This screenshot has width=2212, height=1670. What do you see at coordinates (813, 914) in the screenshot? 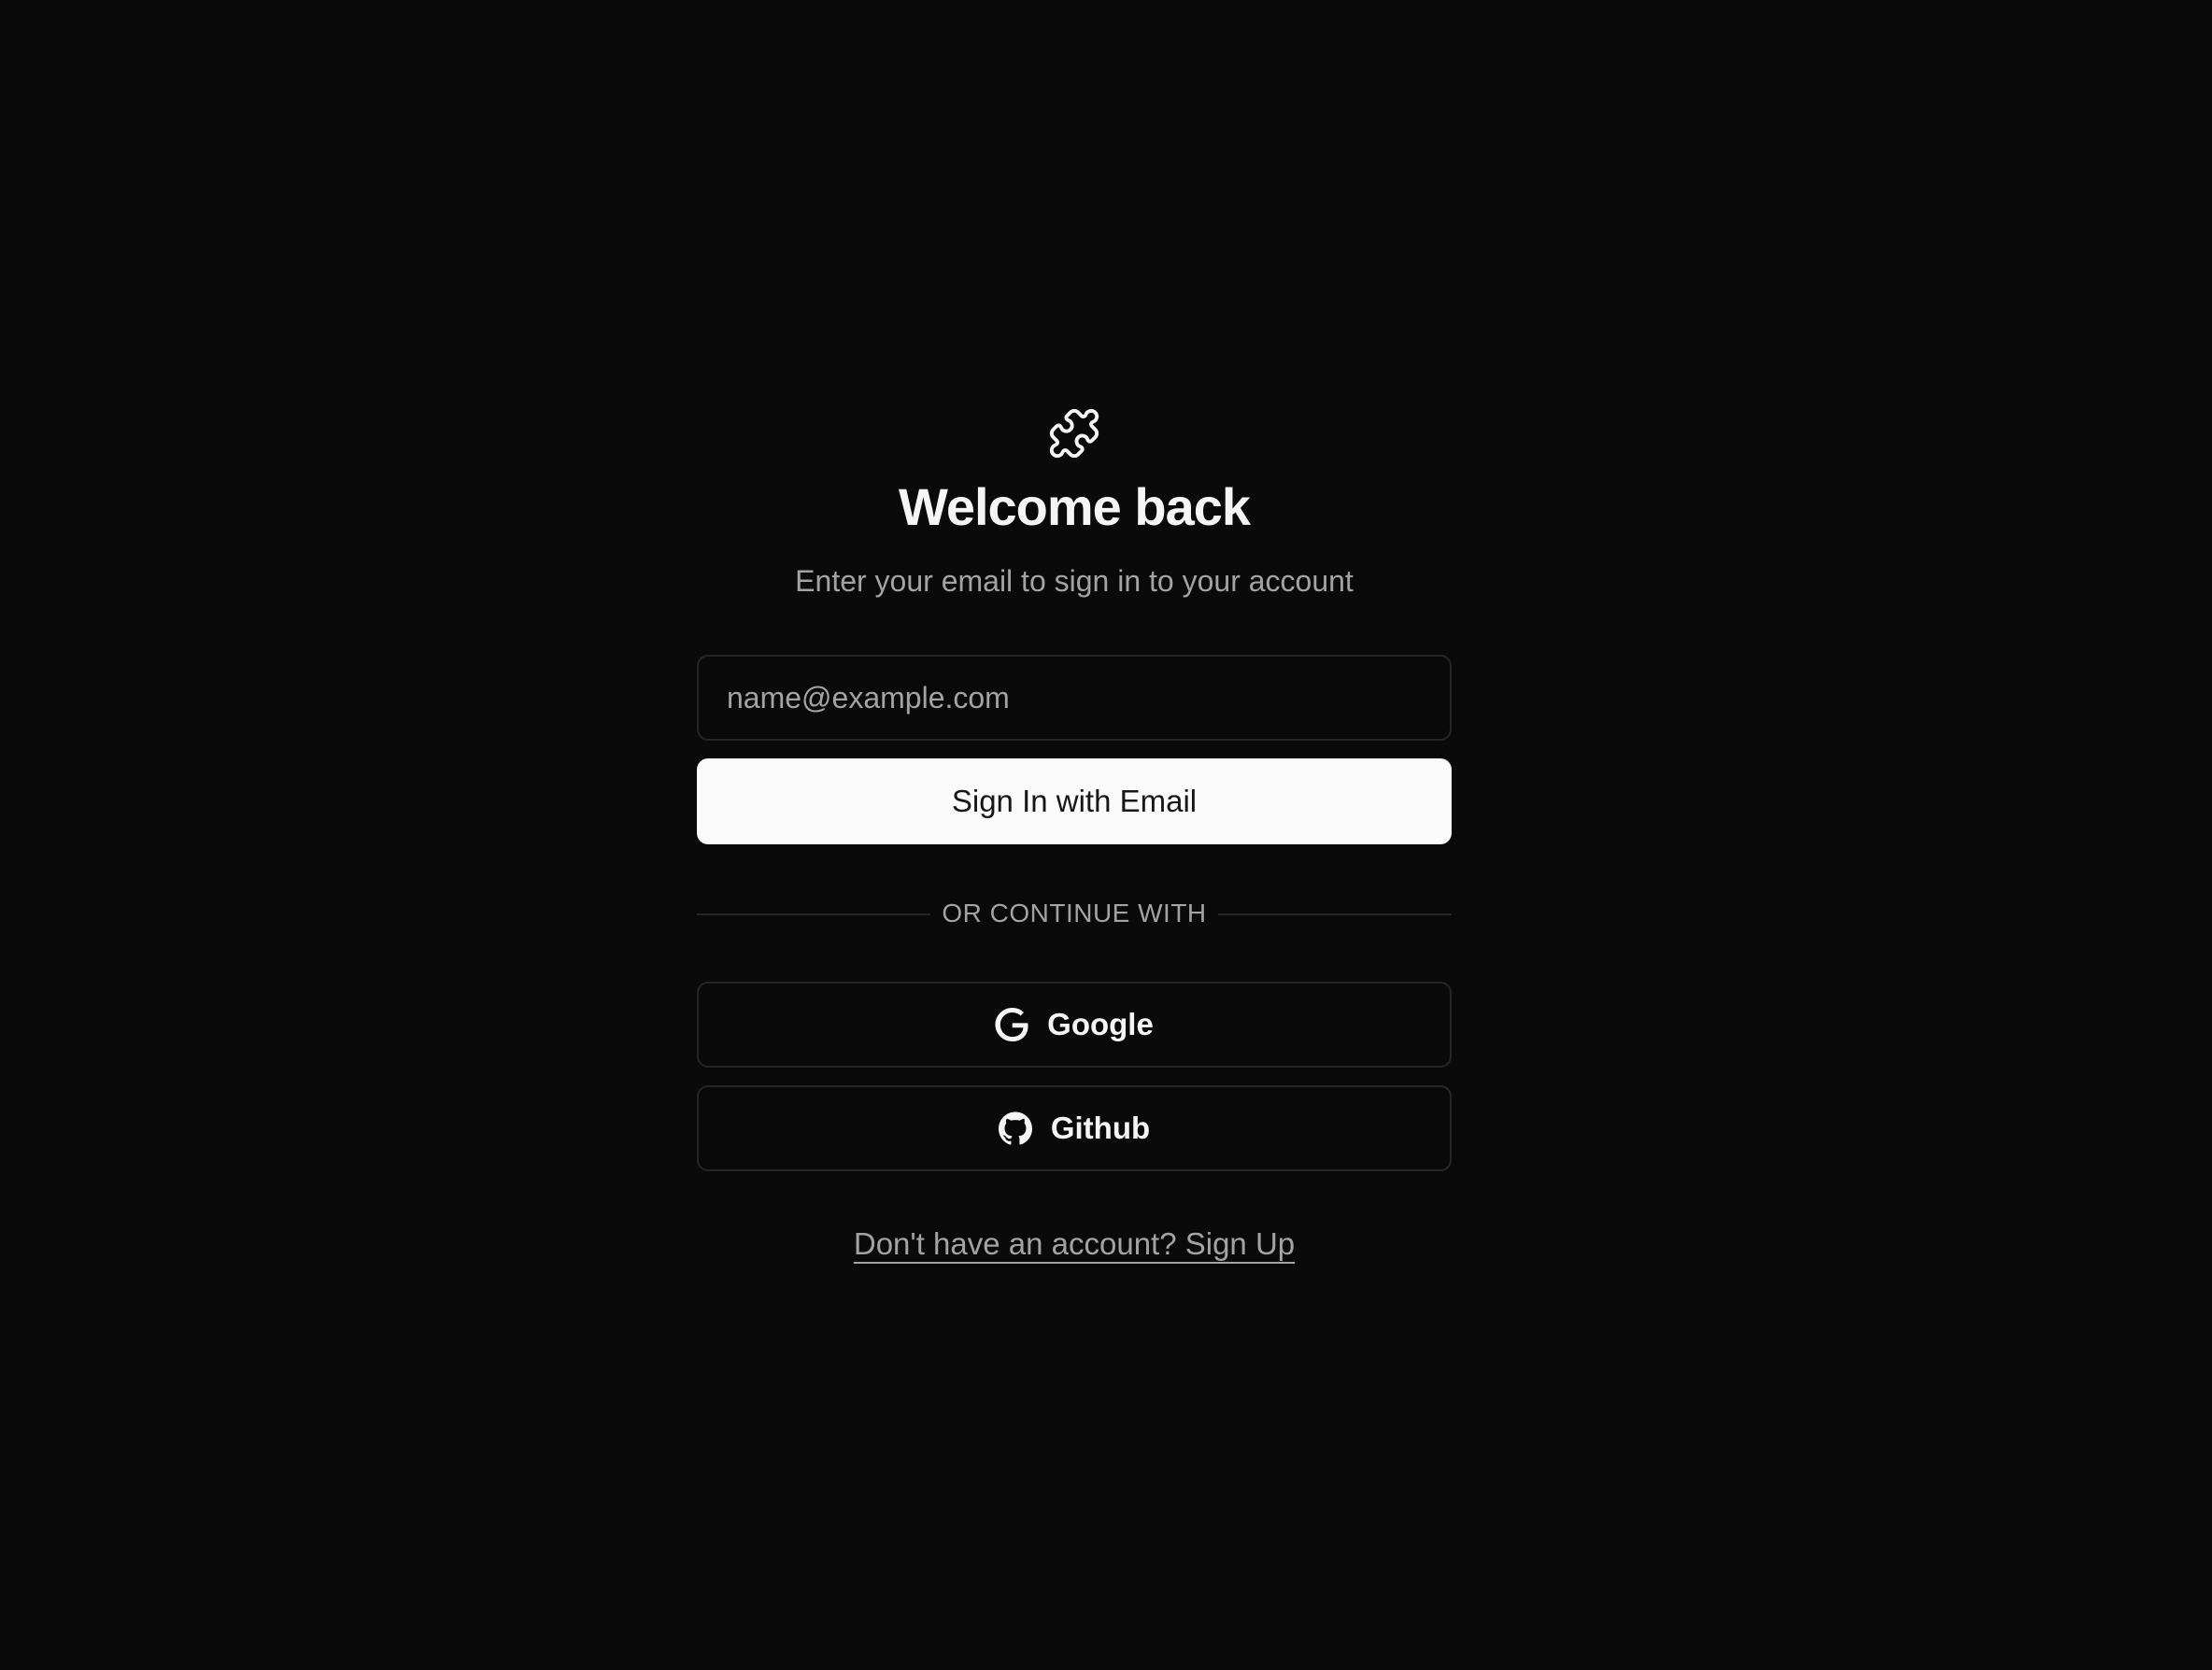
I see `divider-line-left` at bounding box center [813, 914].